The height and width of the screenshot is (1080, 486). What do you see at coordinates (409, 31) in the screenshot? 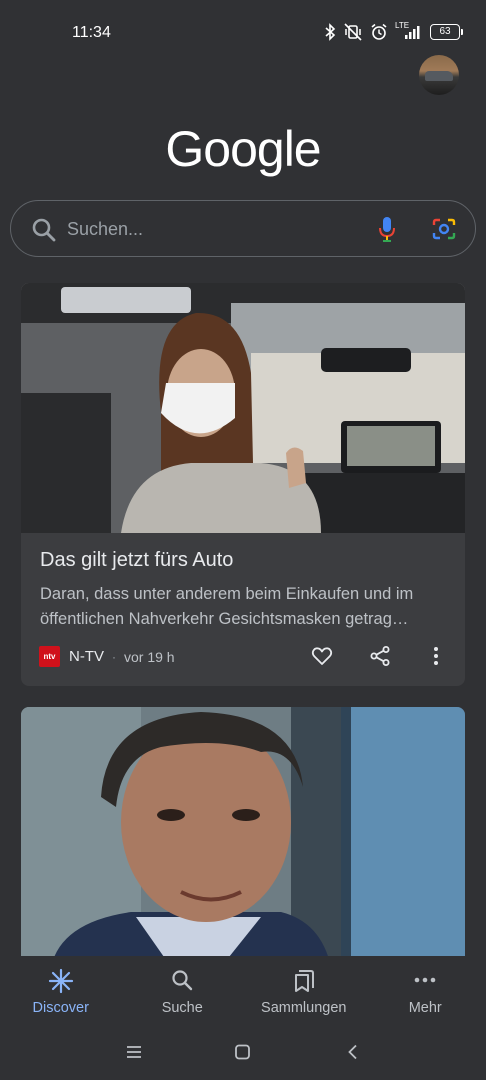
I see `signal-icon: LTE` at bounding box center [409, 31].